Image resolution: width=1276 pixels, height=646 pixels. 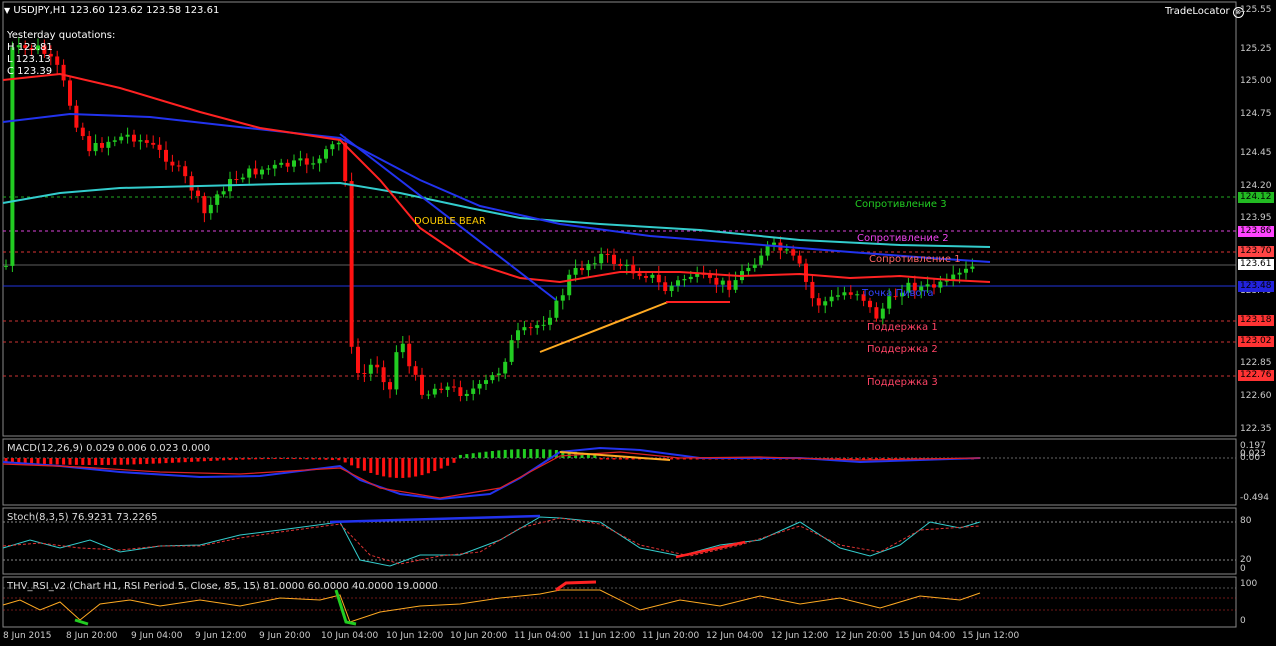 What do you see at coordinates (1256, 197) in the screenshot?
I see `price-tag-resistance-3: 124.12` at bounding box center [1256, 197].